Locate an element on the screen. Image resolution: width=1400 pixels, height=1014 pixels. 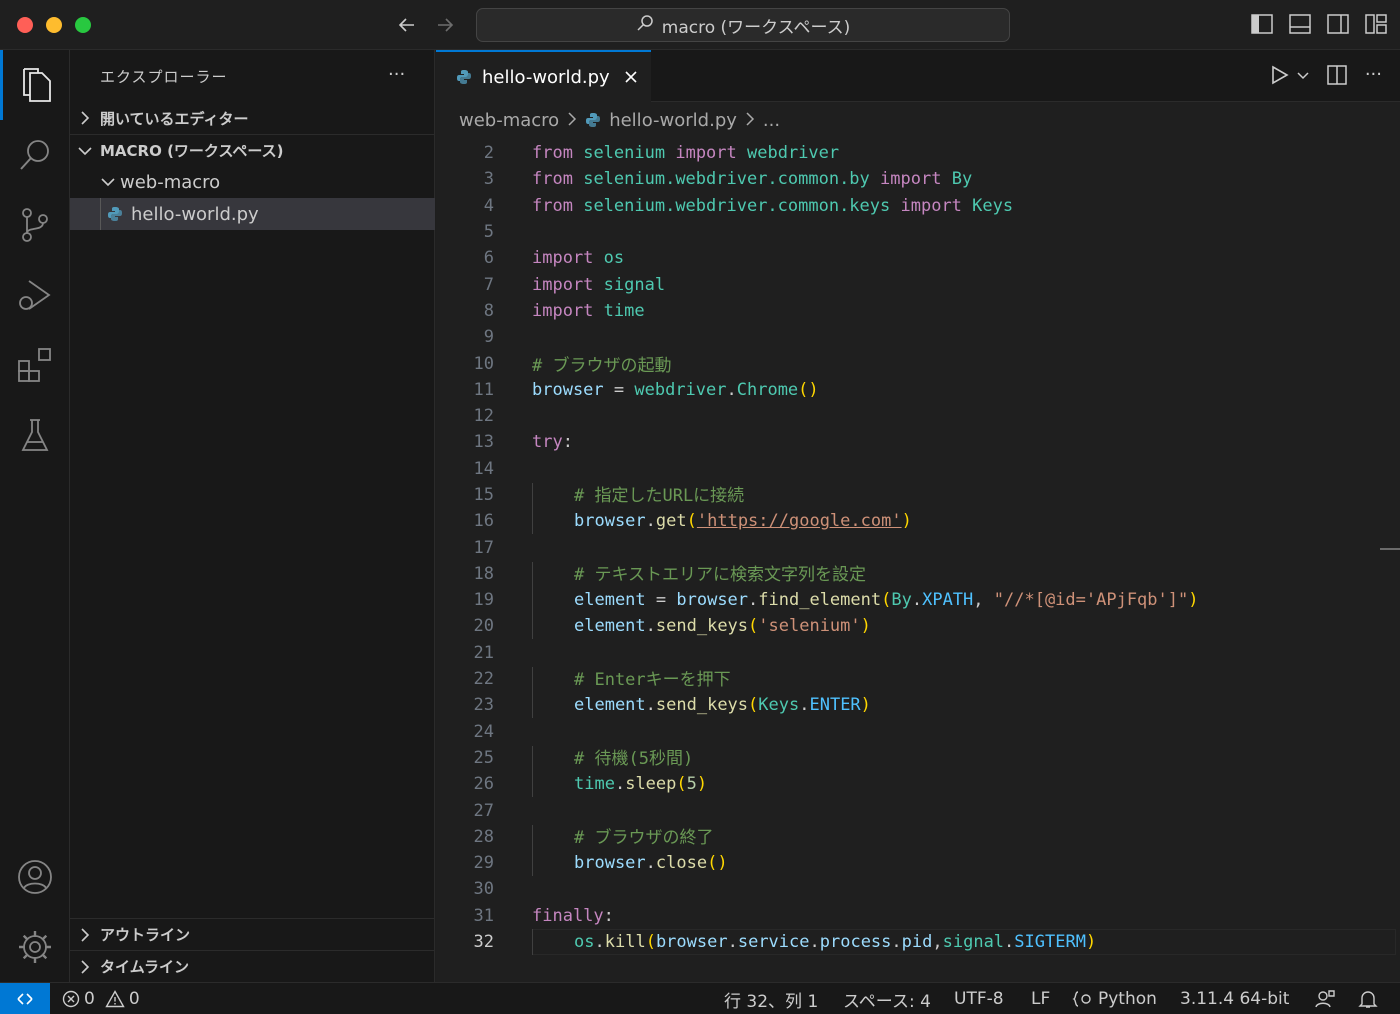
line-number: 12 is located at coordinates (483, 416).